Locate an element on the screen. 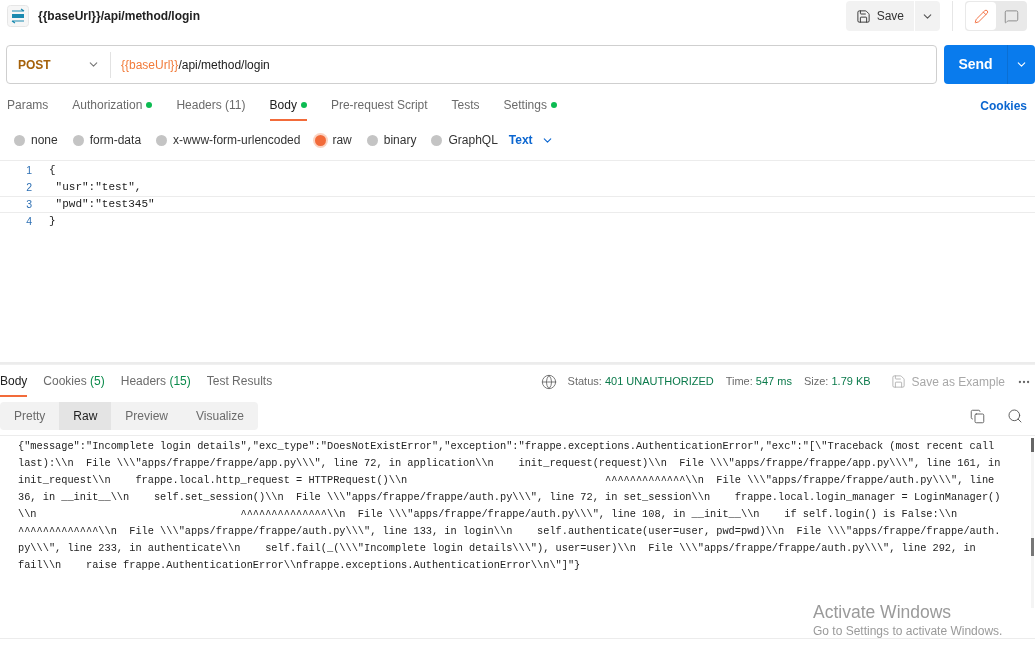 The width and height of the screenshot is (1035, 667). request-tab: Tests is located at coordinates (465, 106).